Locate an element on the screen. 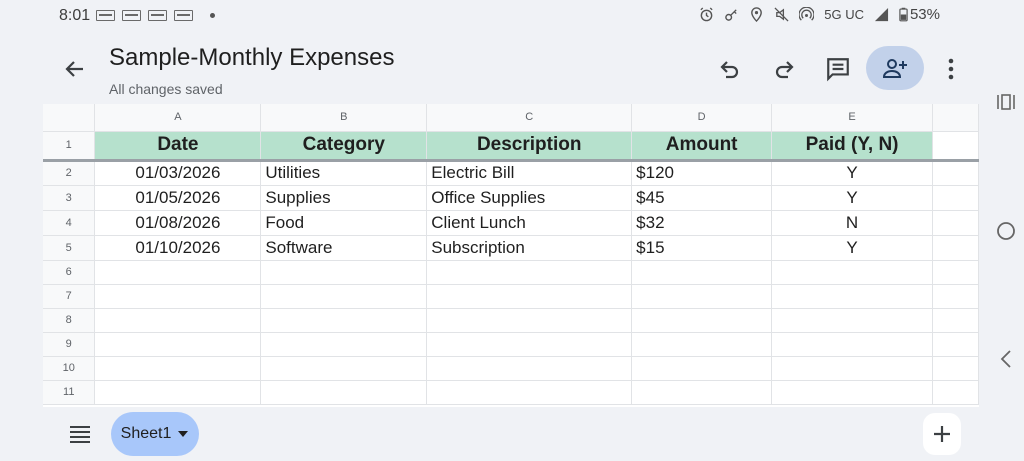 The height and width of the screenshot is (461, 1024). cell-description: Office Supplies is located at coordinates (529, 198).